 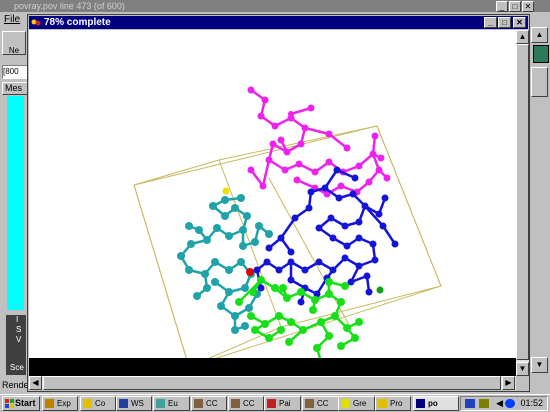 What do you see at coordinates (19, 329) in the screenshot?
I see `side-letter-2: S` at bounding box center [19, 329].